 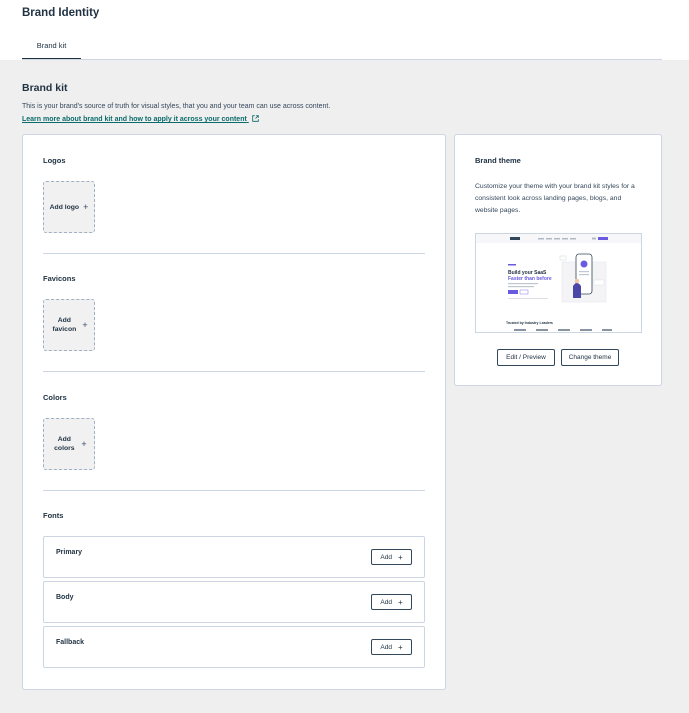 What do you see at coordinates (255, 119) in the screenshot?
I see `external-link-icon` at bounding box center [255, 119].